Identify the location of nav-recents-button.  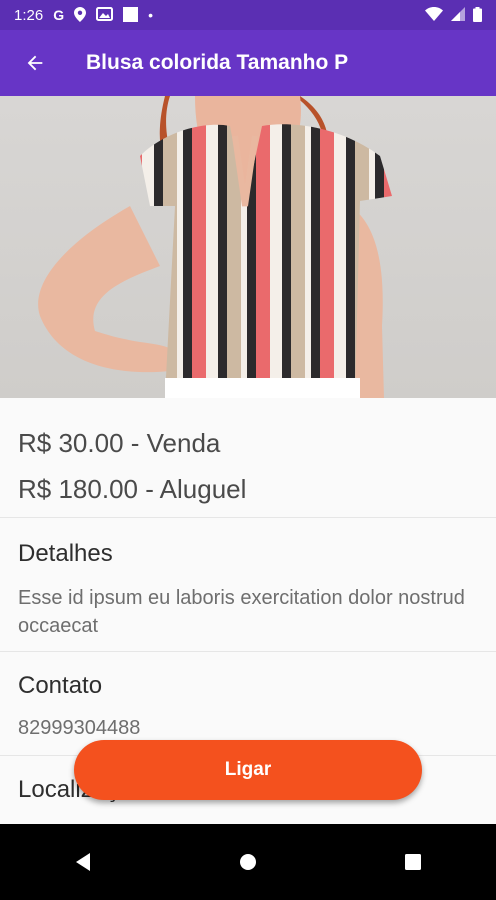
(413, 862).